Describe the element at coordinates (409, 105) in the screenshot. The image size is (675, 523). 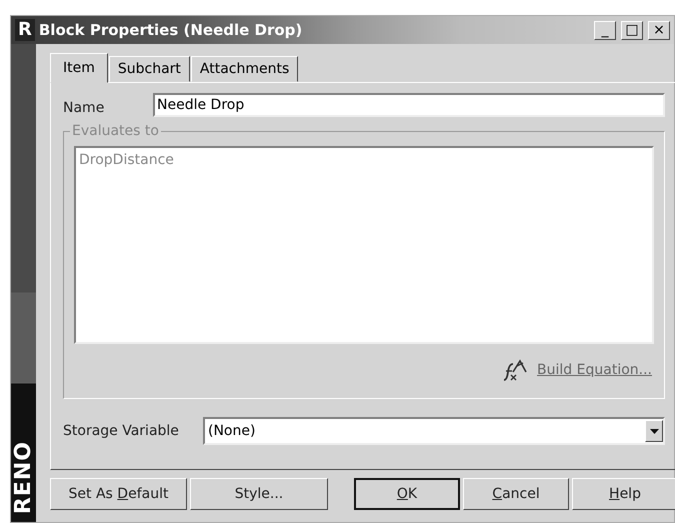
I see `name-field: Needle Drop` at that location.